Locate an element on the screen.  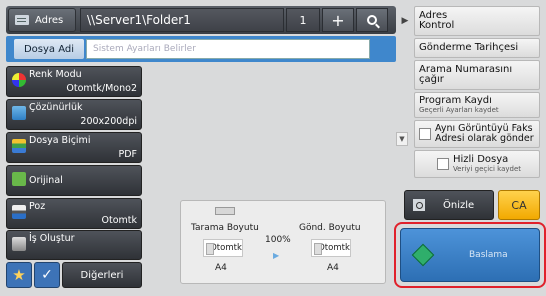
address-control-button: Adres Kontrol is located at coordinates (477, 21).